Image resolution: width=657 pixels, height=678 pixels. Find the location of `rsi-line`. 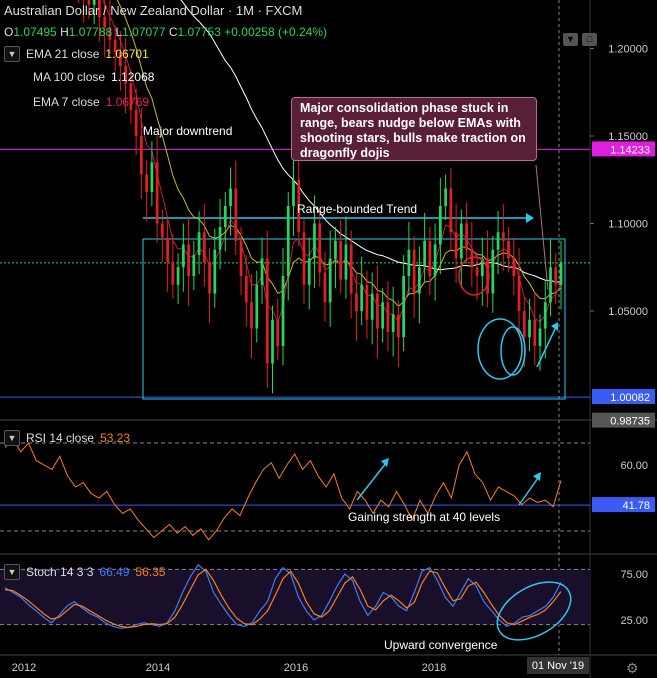

rsi-line is located at coordinates (283, 489).